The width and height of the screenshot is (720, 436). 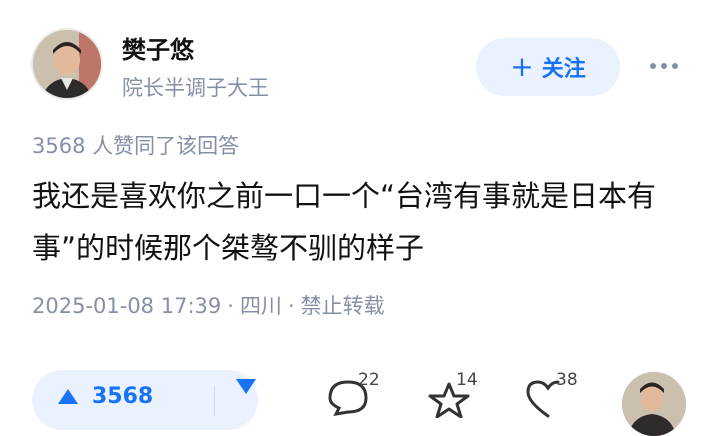 What do you see at coordinates (68, 396) in the screenshot?
I see `upvote-arrow-icon` at bounding box center [68, 396].